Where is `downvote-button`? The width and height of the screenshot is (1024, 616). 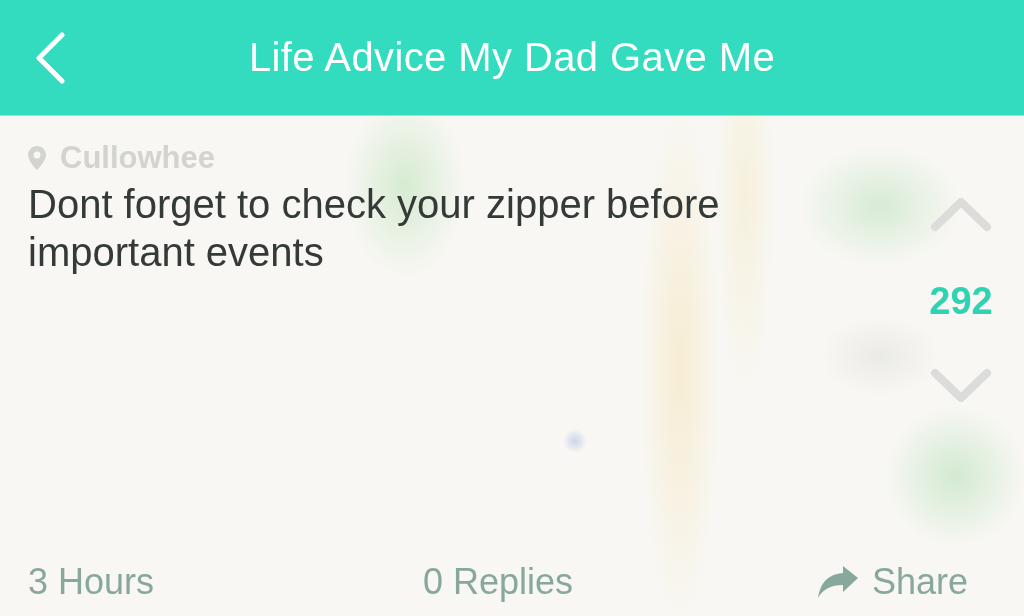 downvote-button is located at coordinates (961, 386).